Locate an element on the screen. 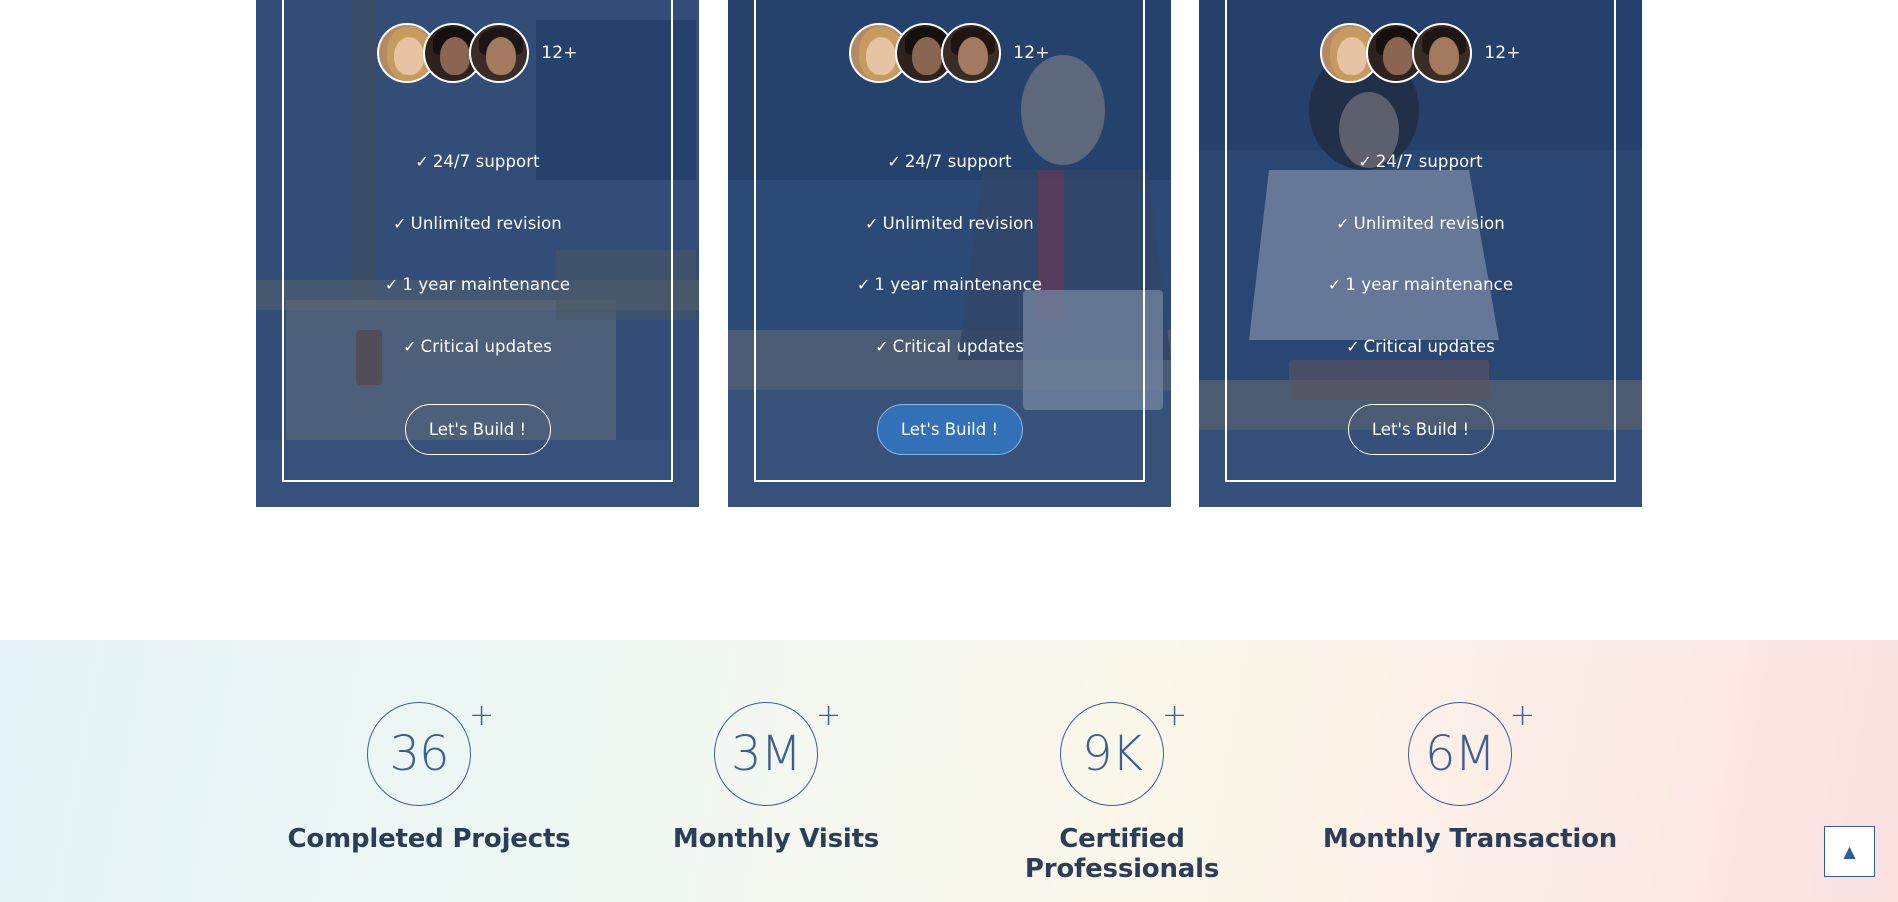 The width and height of the screenshot is (1898, 902). arrow-up-icon: ▲ is located at coordinates (1849, 851).